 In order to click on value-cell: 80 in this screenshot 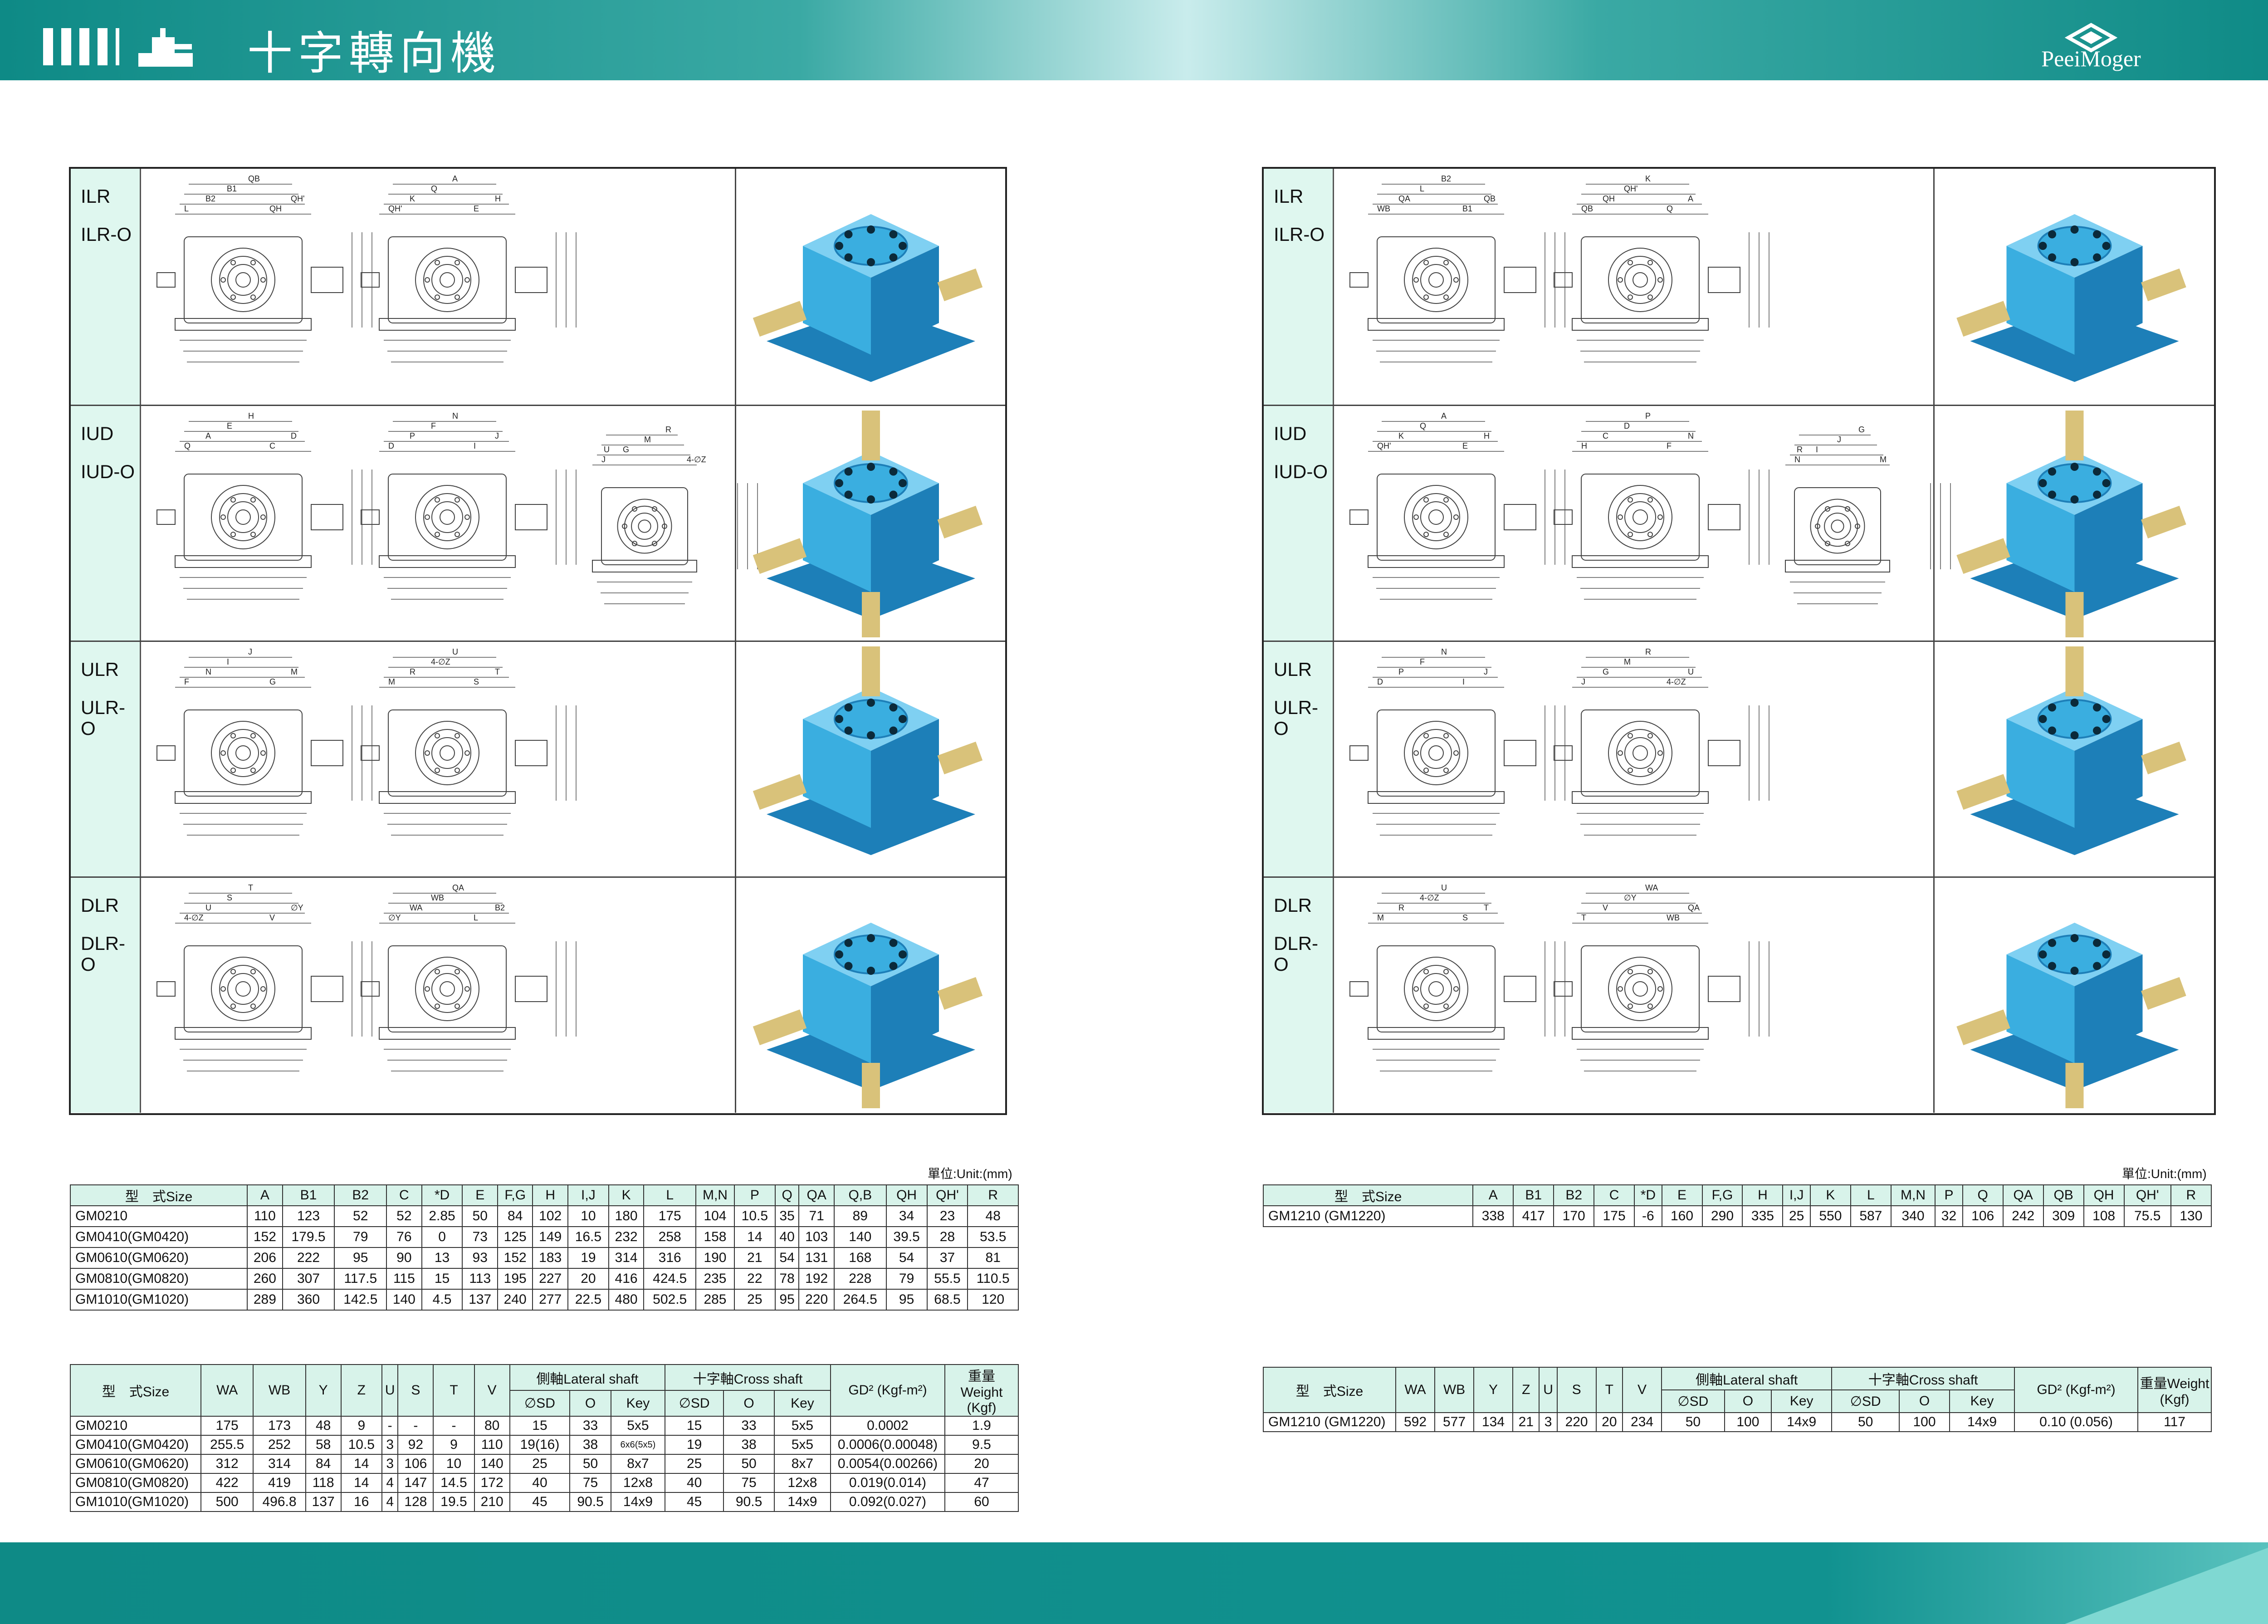, I will do `click(492, 1426)`.